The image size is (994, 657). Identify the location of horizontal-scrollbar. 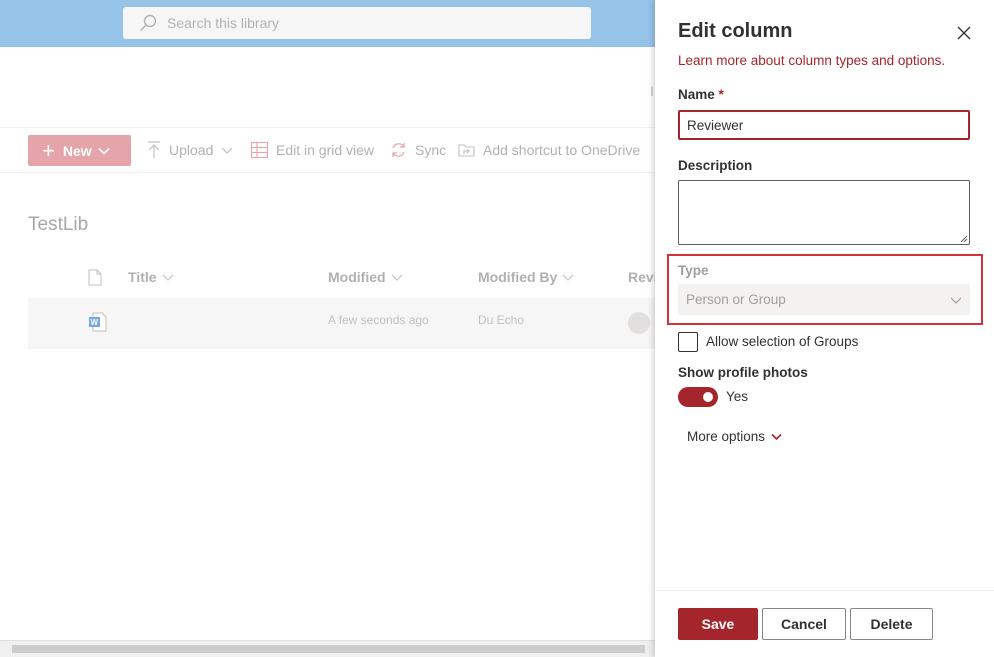
(327, 648).